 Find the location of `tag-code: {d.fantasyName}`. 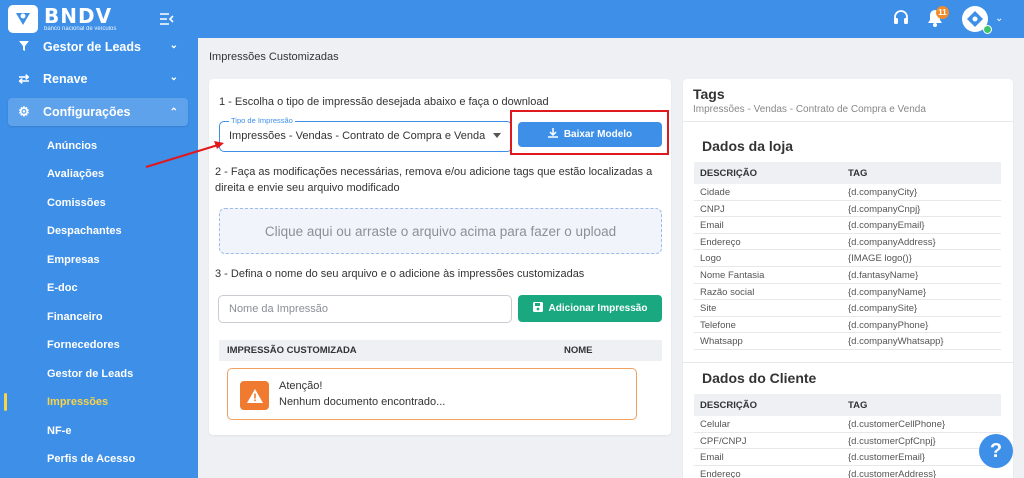

tag-code: {d.fantasyName} is located at coordinates (883, 275).